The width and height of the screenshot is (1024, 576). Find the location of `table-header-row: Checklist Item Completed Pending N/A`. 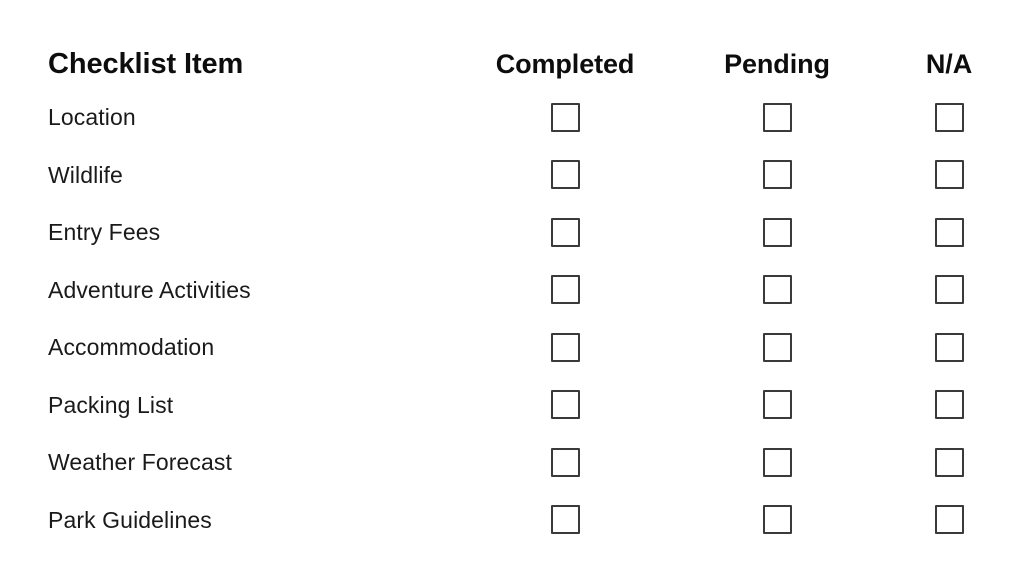

table-header-row: Checklist Item Completed Pending N/A is located at coordinates (512, 64).